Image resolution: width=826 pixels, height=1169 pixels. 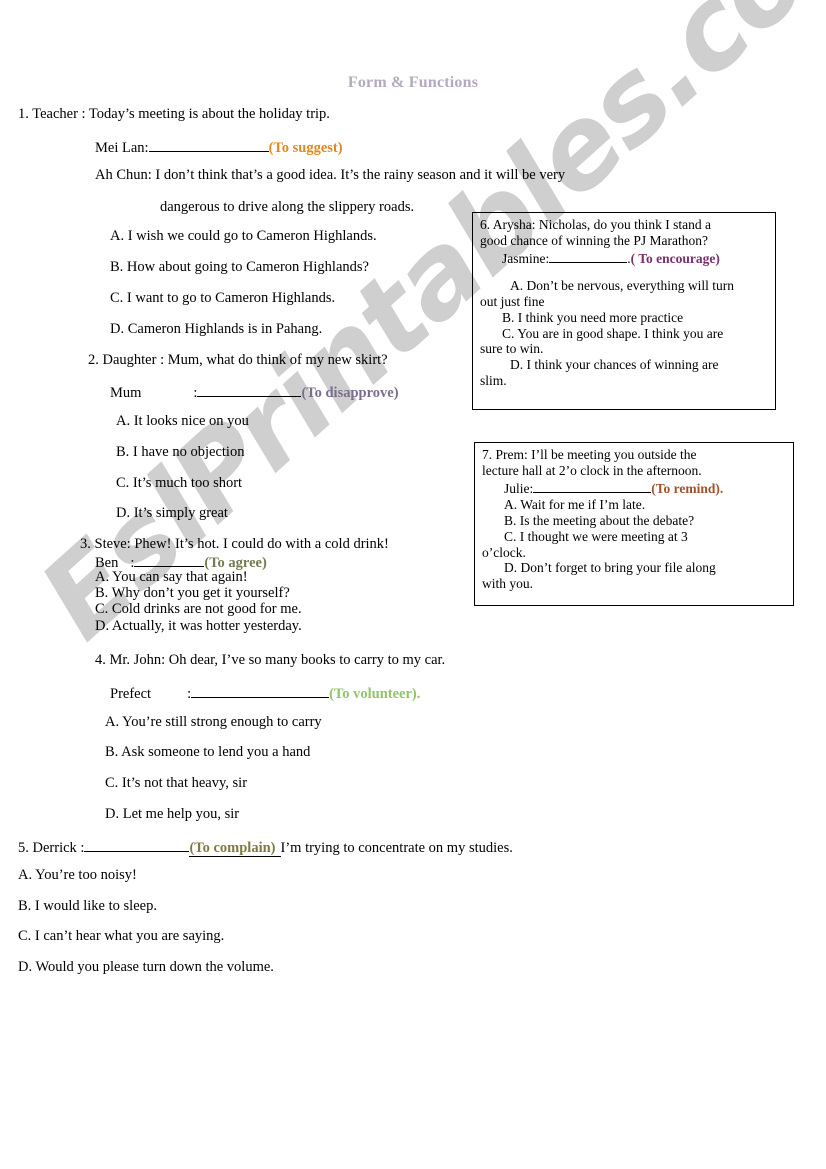 I want to click on q4-option-b: B. Ask someone to lend you a hand, so click(x=207, y=752).